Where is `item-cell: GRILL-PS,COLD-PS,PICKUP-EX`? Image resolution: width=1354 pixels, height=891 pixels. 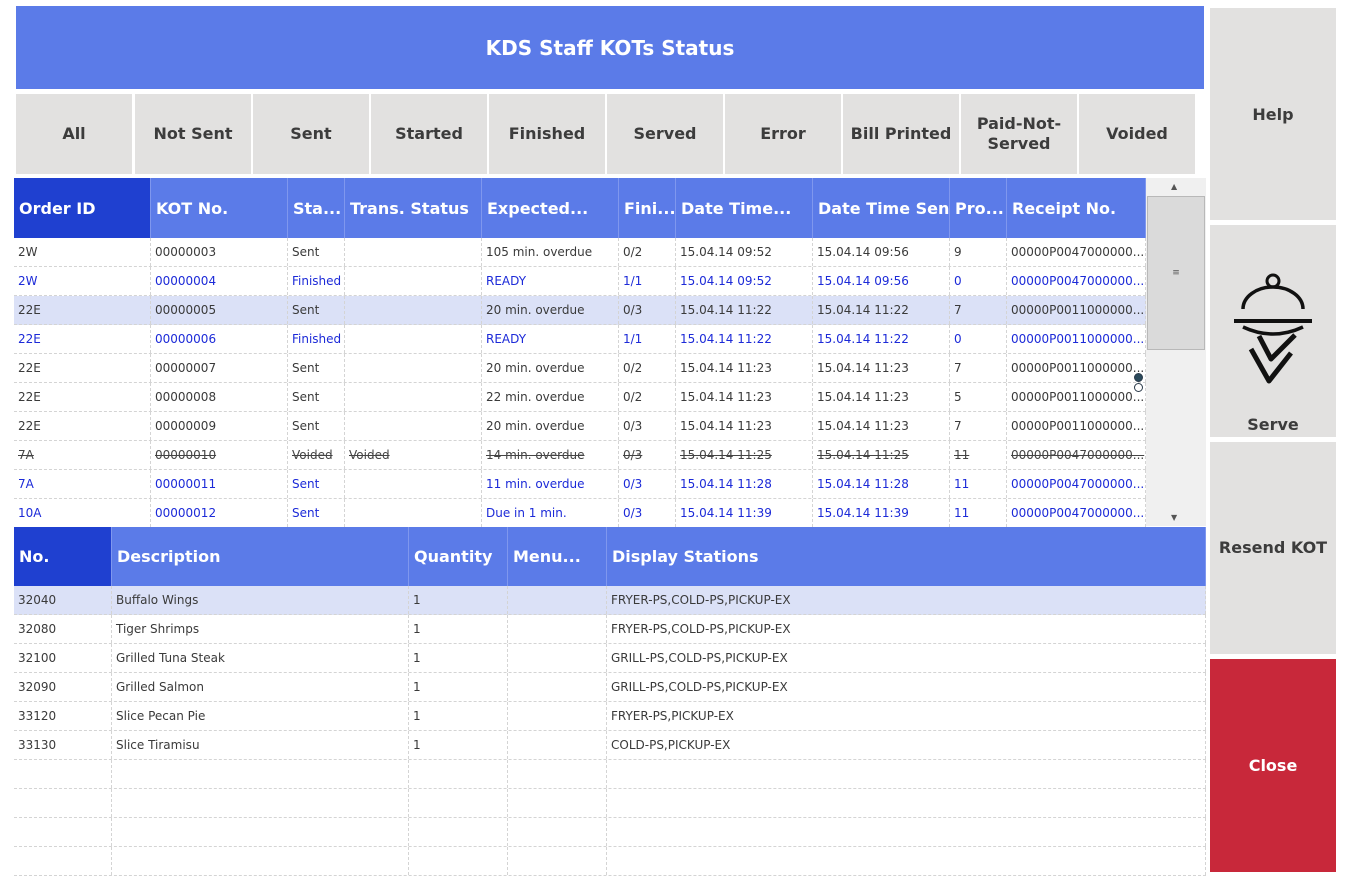 item-cell: GRILL-PS,COLD-PS,PICKUP-EX is located at coordinates (906, 658).